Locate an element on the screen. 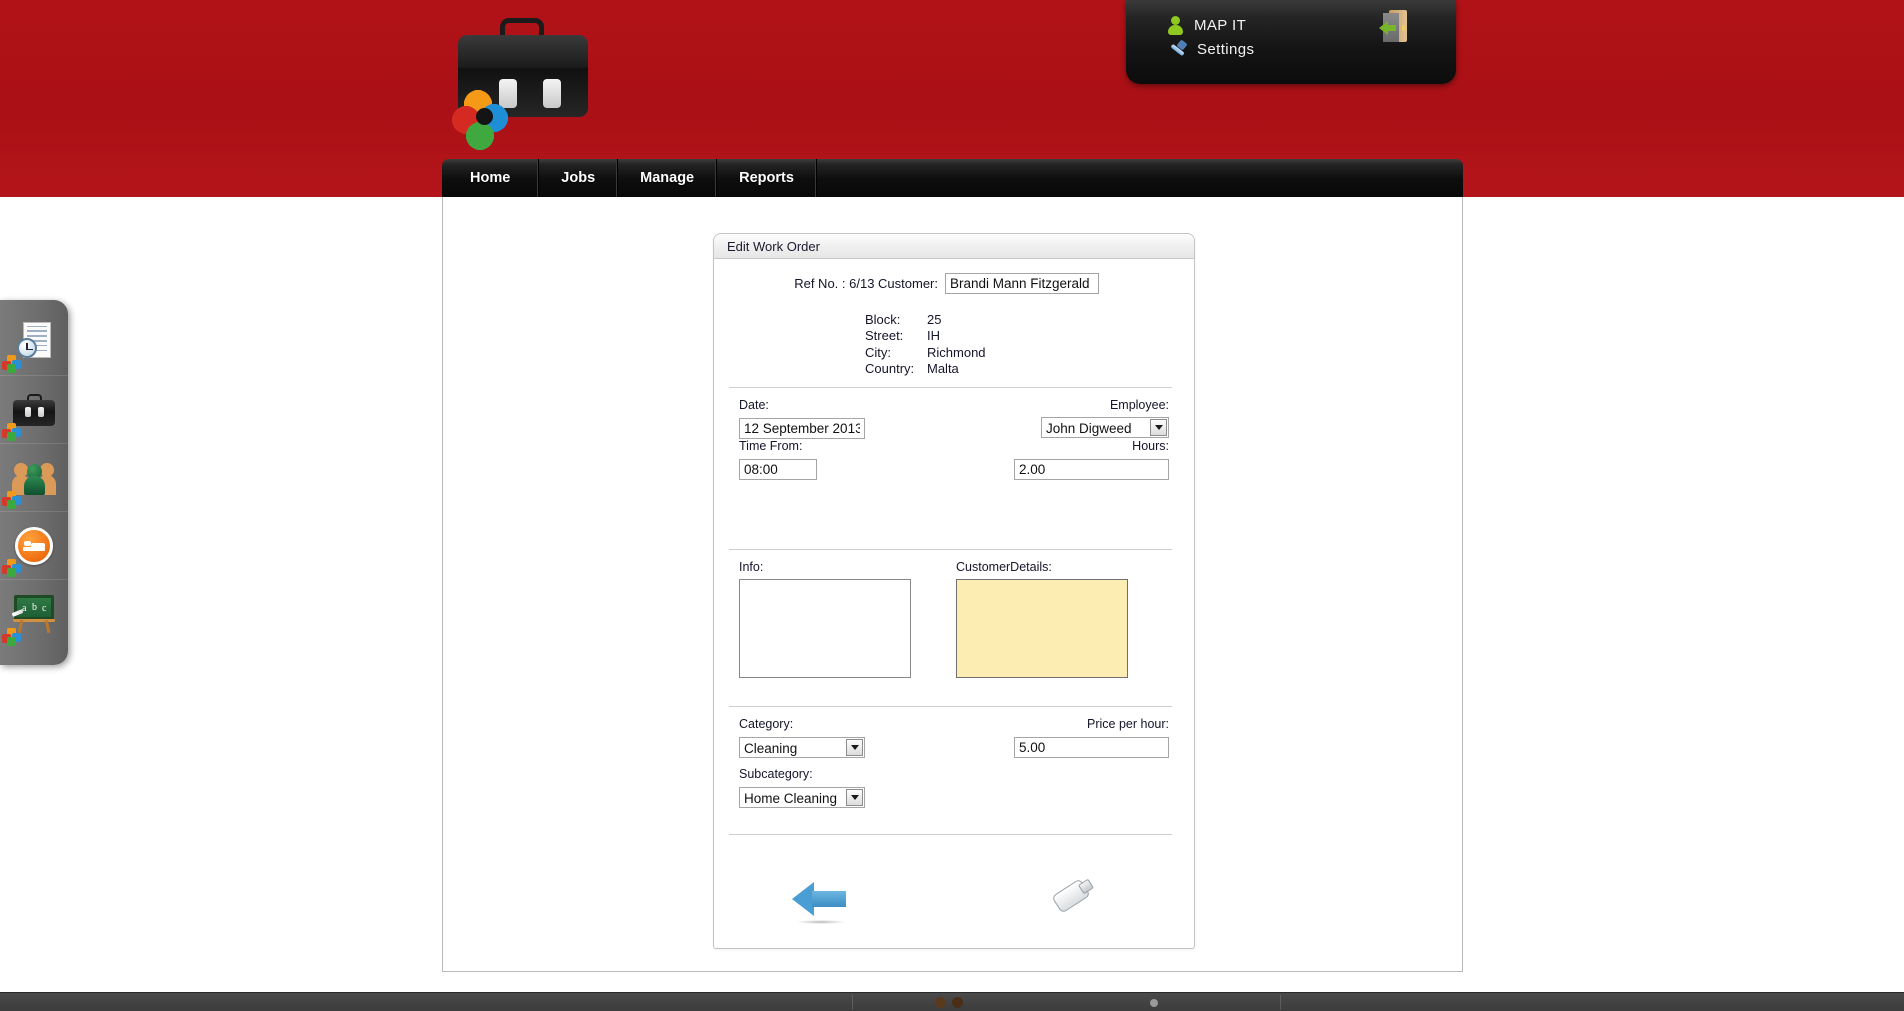 This screenshot has height=1011, width=1904. wrench-icon is located at coordinates (1178, 48).